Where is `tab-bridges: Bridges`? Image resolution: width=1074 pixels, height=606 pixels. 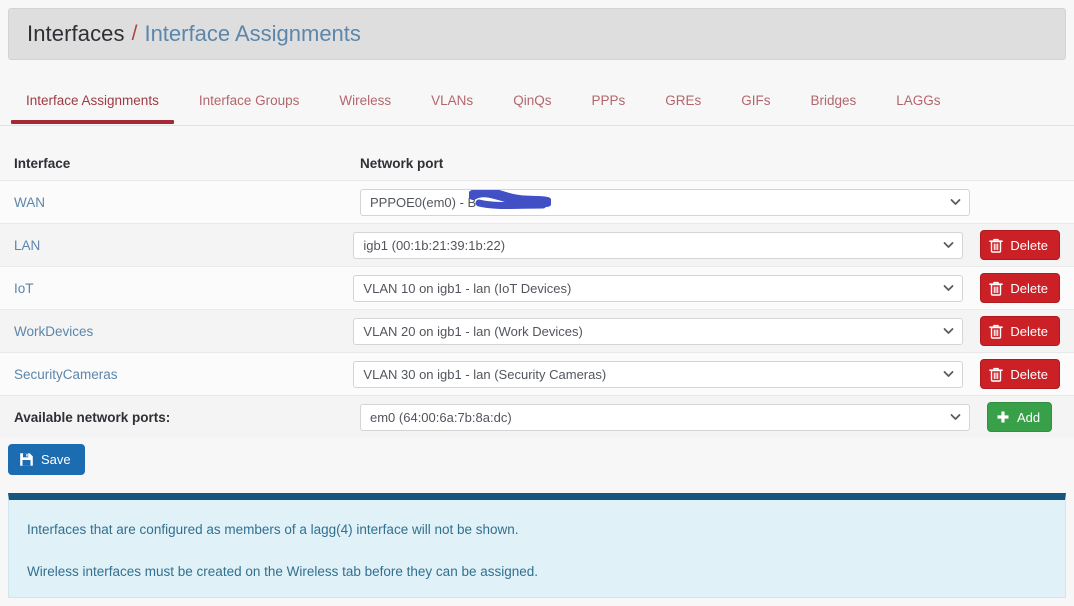 tab-bridges: Bridges is located at coordinates (833, 100).